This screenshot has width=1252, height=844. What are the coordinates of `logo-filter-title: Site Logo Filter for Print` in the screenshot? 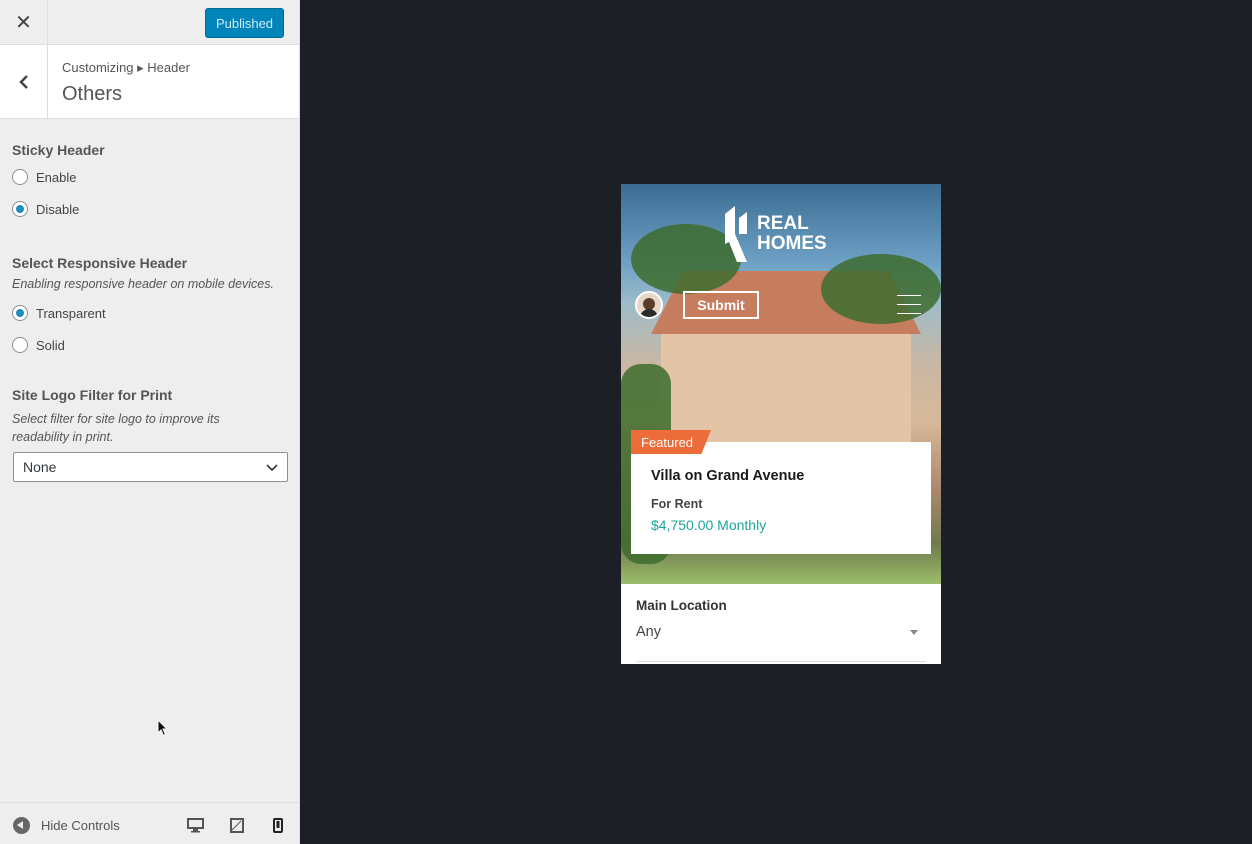 It's located at (92, 395).